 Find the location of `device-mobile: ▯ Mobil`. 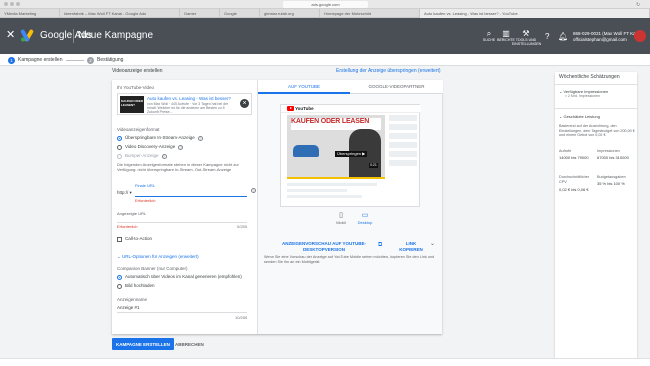

device-mobile: ▯ Mobil is located at coordinates (341, 218).